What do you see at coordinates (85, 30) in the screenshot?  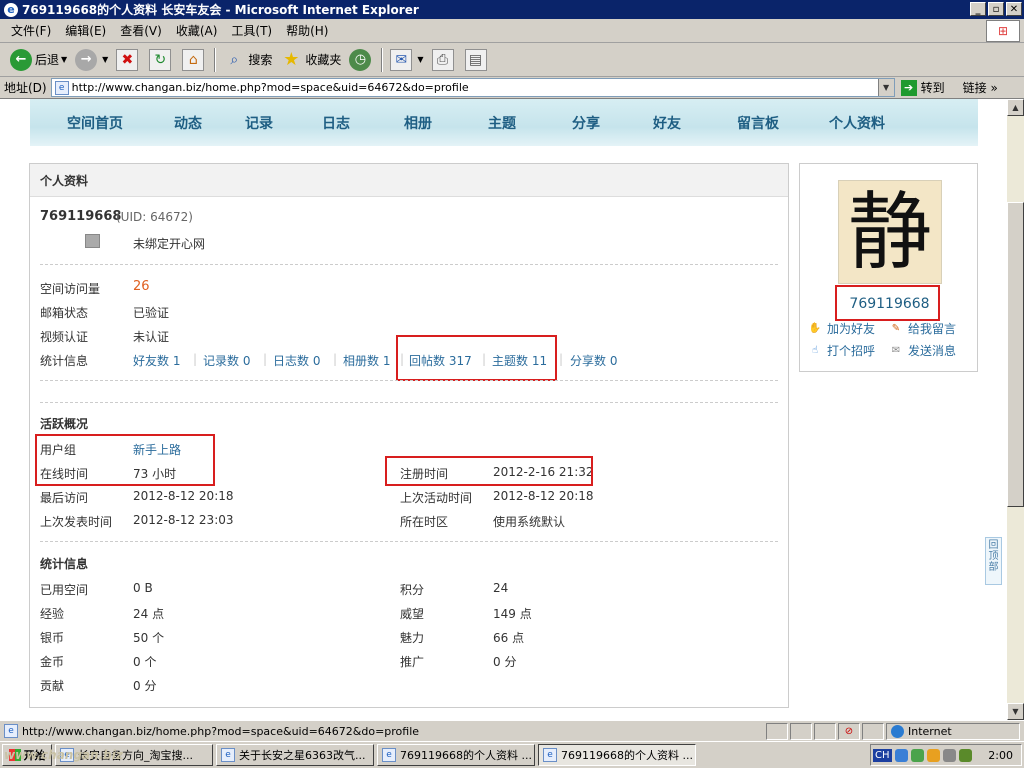 I see `menu-edit: 编辑(E)` at bounding box center [85, 30].